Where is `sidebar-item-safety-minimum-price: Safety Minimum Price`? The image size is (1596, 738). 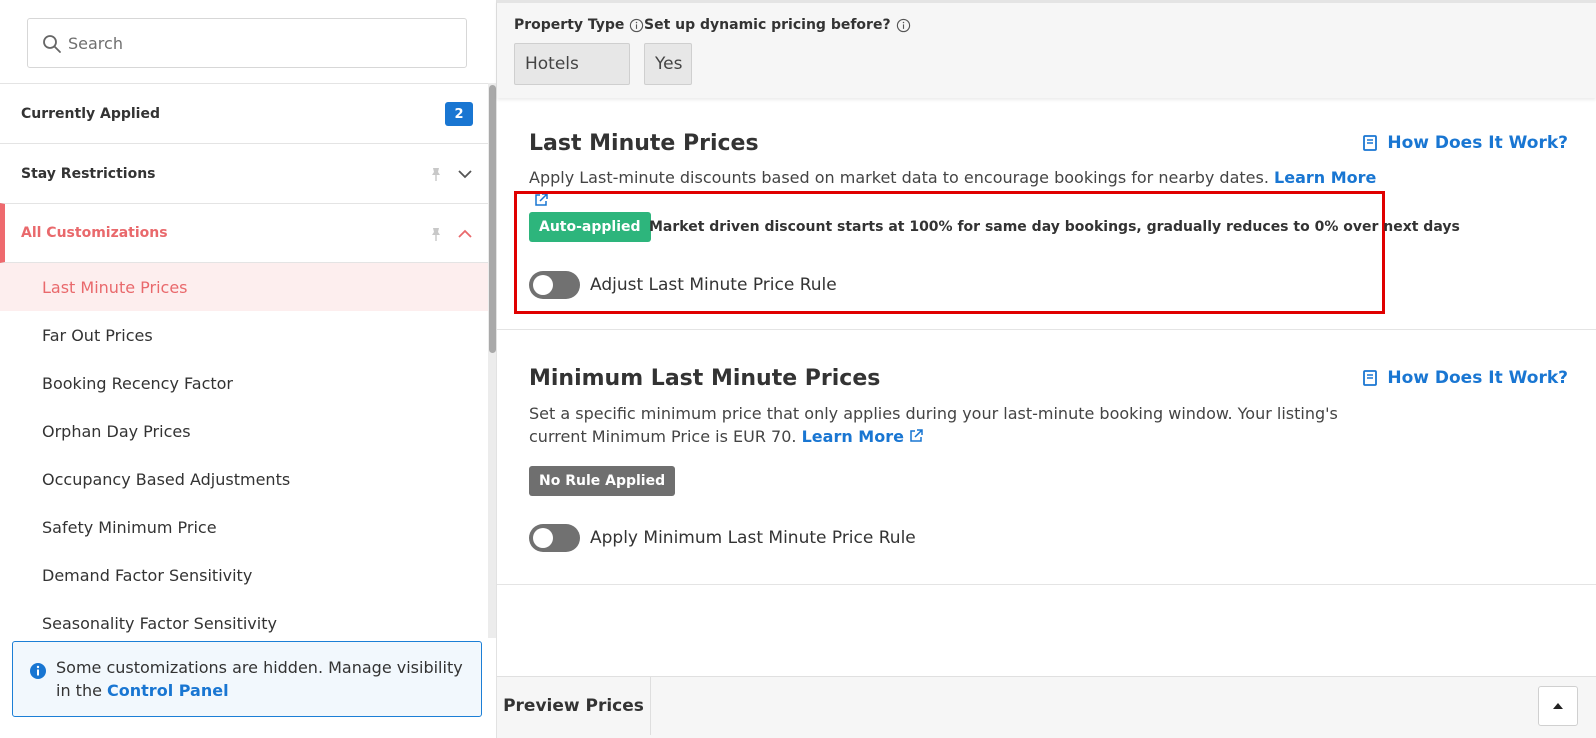 sidebar-item-safety-minimum-price: Safety Minimum Price is located at coordinates (244, 527).